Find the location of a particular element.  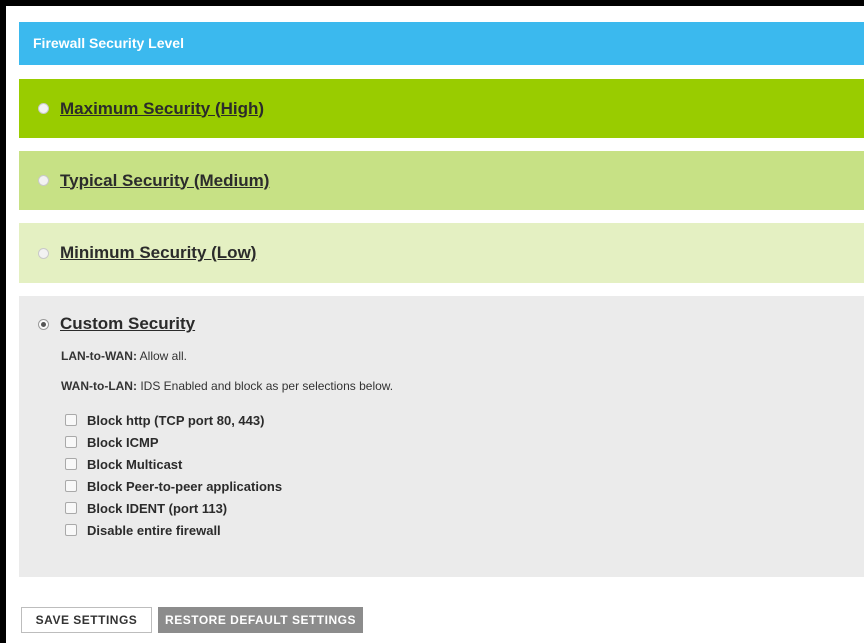

checkbox-row: Block IDENT (port 113) is located at coordinates (173, 508).